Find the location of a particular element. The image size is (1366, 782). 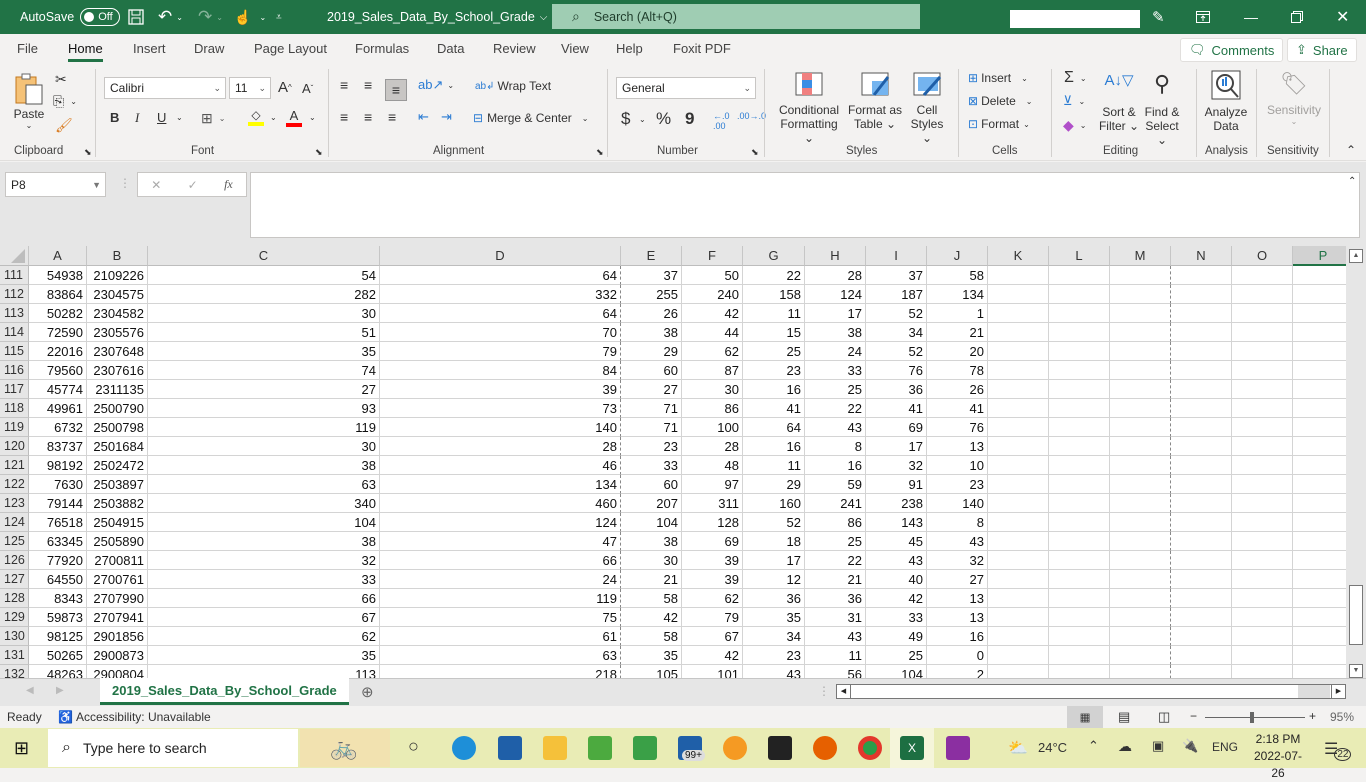

cell: 26 is located at coordinates (957, 389).